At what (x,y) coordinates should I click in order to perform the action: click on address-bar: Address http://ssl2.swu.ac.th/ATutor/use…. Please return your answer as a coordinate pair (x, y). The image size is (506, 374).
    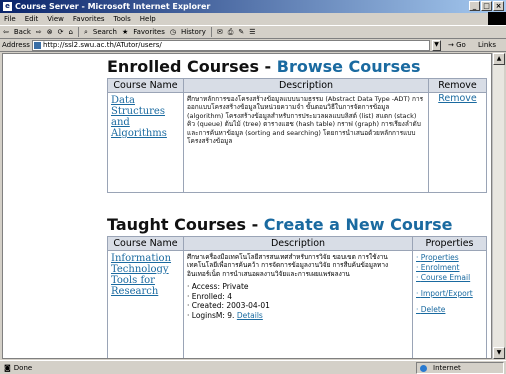
    Looking at the image, I should click on (253, 45).